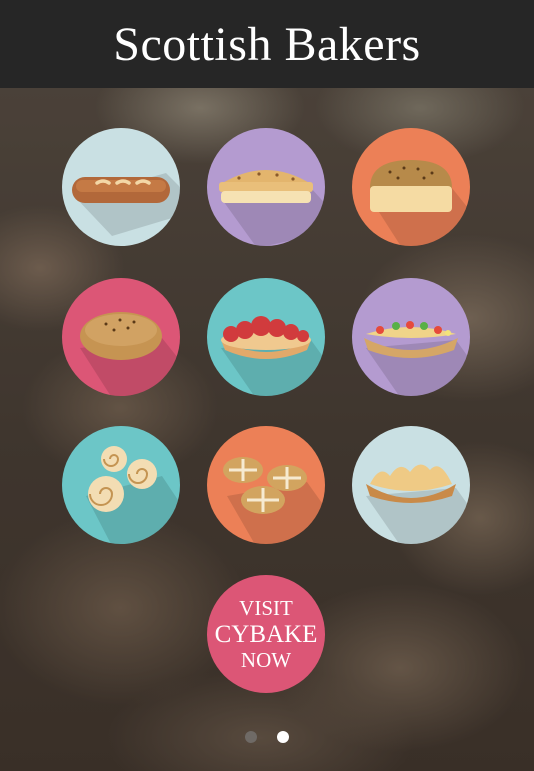 Image resolution: width=534 pixels, height=771 pixels. I want to click on tile-cinnamon-swirls, so click(121, 485).